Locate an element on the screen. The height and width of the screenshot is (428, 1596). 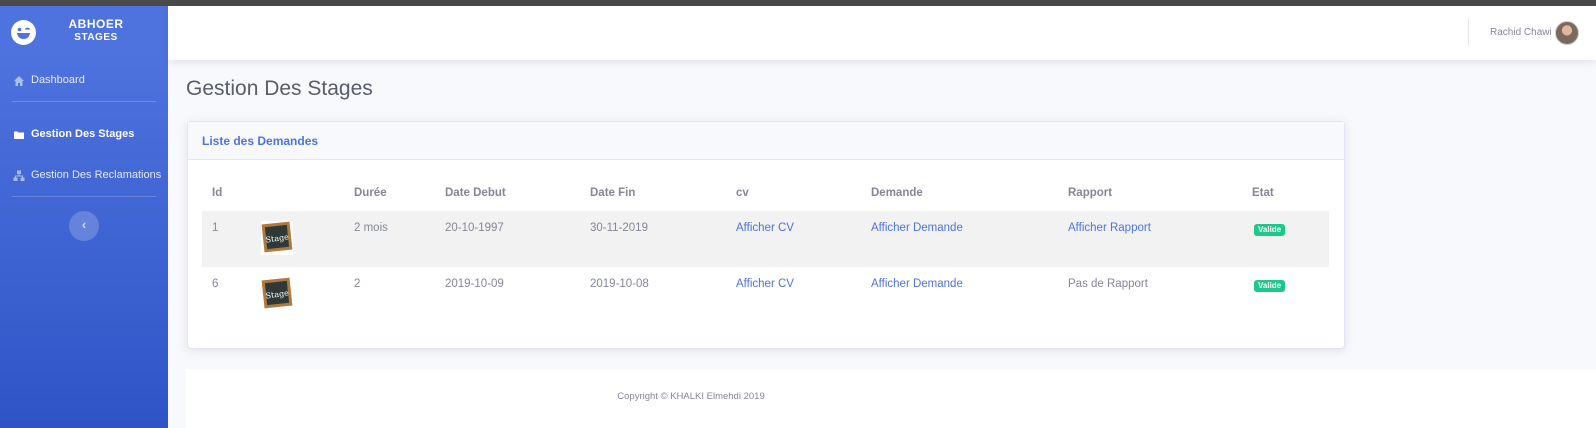
column-header-duree: Durée is located at coordinates (370, 193).